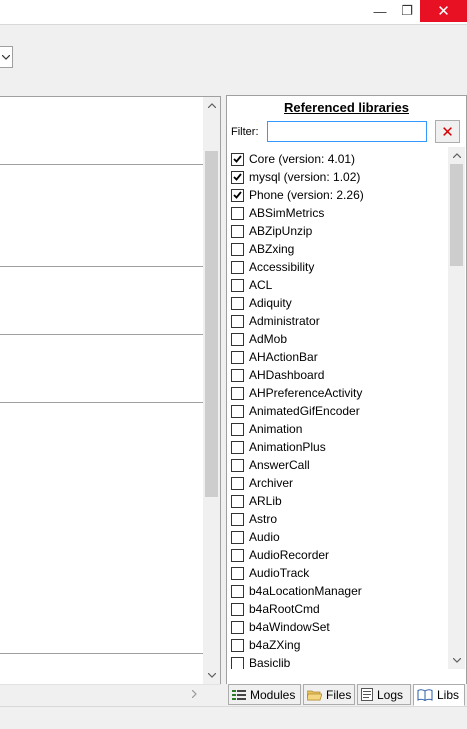 Image resolution: width=467 pixels, height=729 pixels. I want to click on tab-modules: Modules, so click(264, 694).